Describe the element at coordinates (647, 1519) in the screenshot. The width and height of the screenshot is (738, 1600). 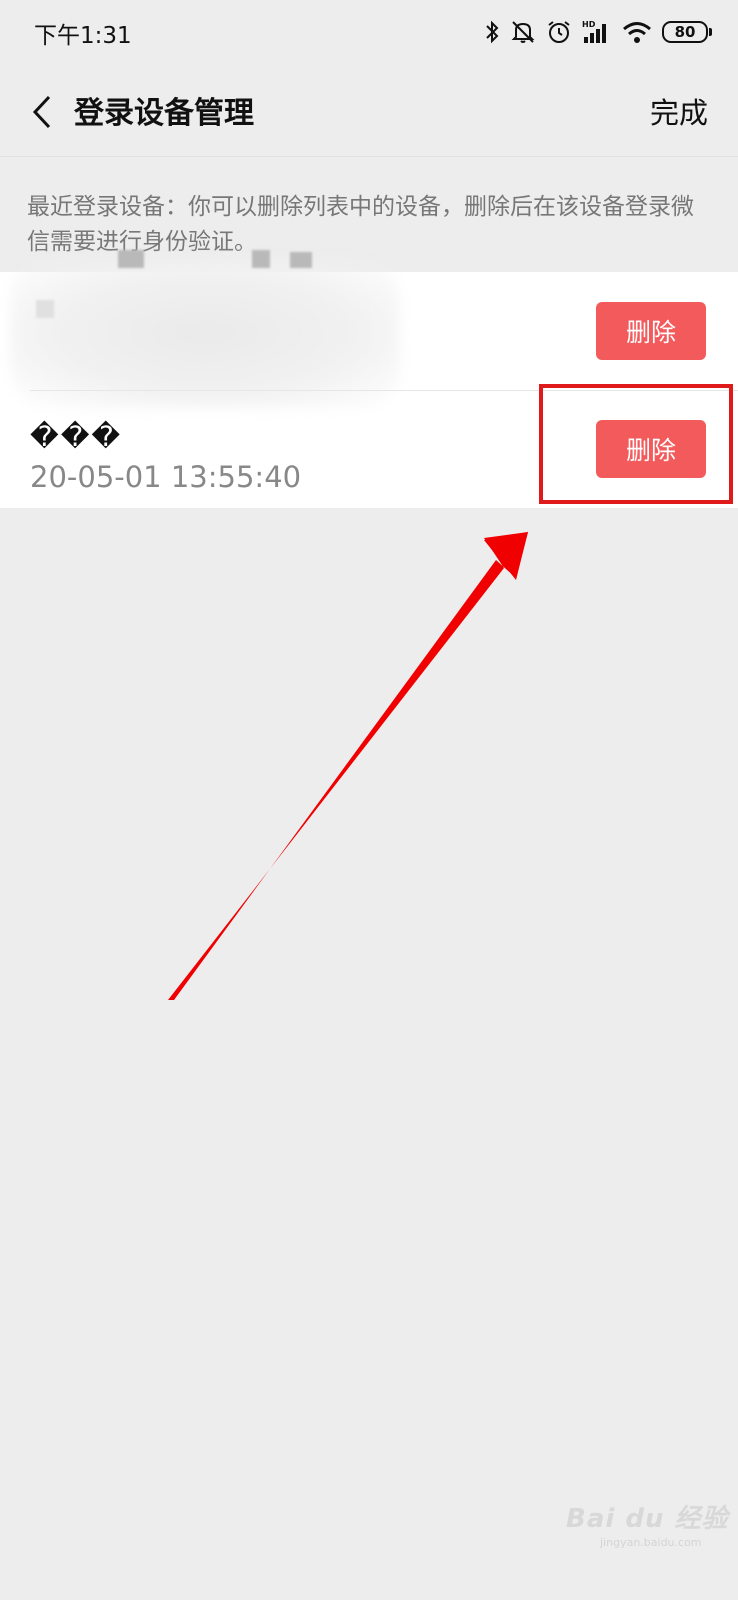
I see `watermark-logo: Bai du 经验` at that location.